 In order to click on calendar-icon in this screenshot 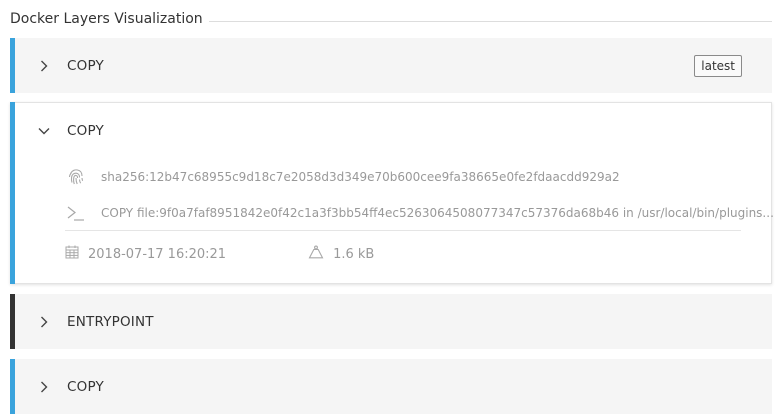, I will do `click(72, 254)`.